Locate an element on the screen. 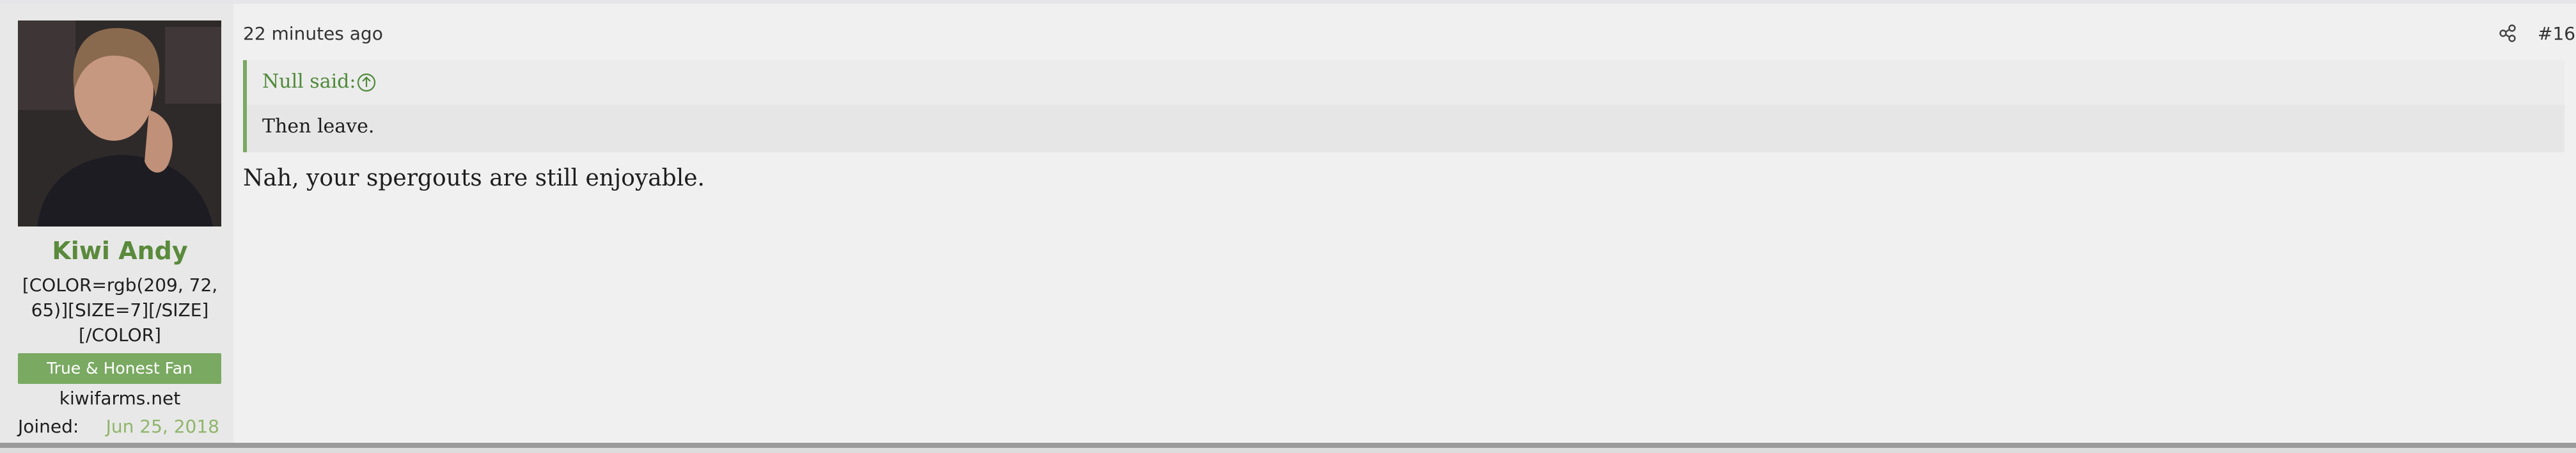 Image resolution: width=2576 pixels, height=453 pixels. avatar-photo is located at coordinates (119, 123).